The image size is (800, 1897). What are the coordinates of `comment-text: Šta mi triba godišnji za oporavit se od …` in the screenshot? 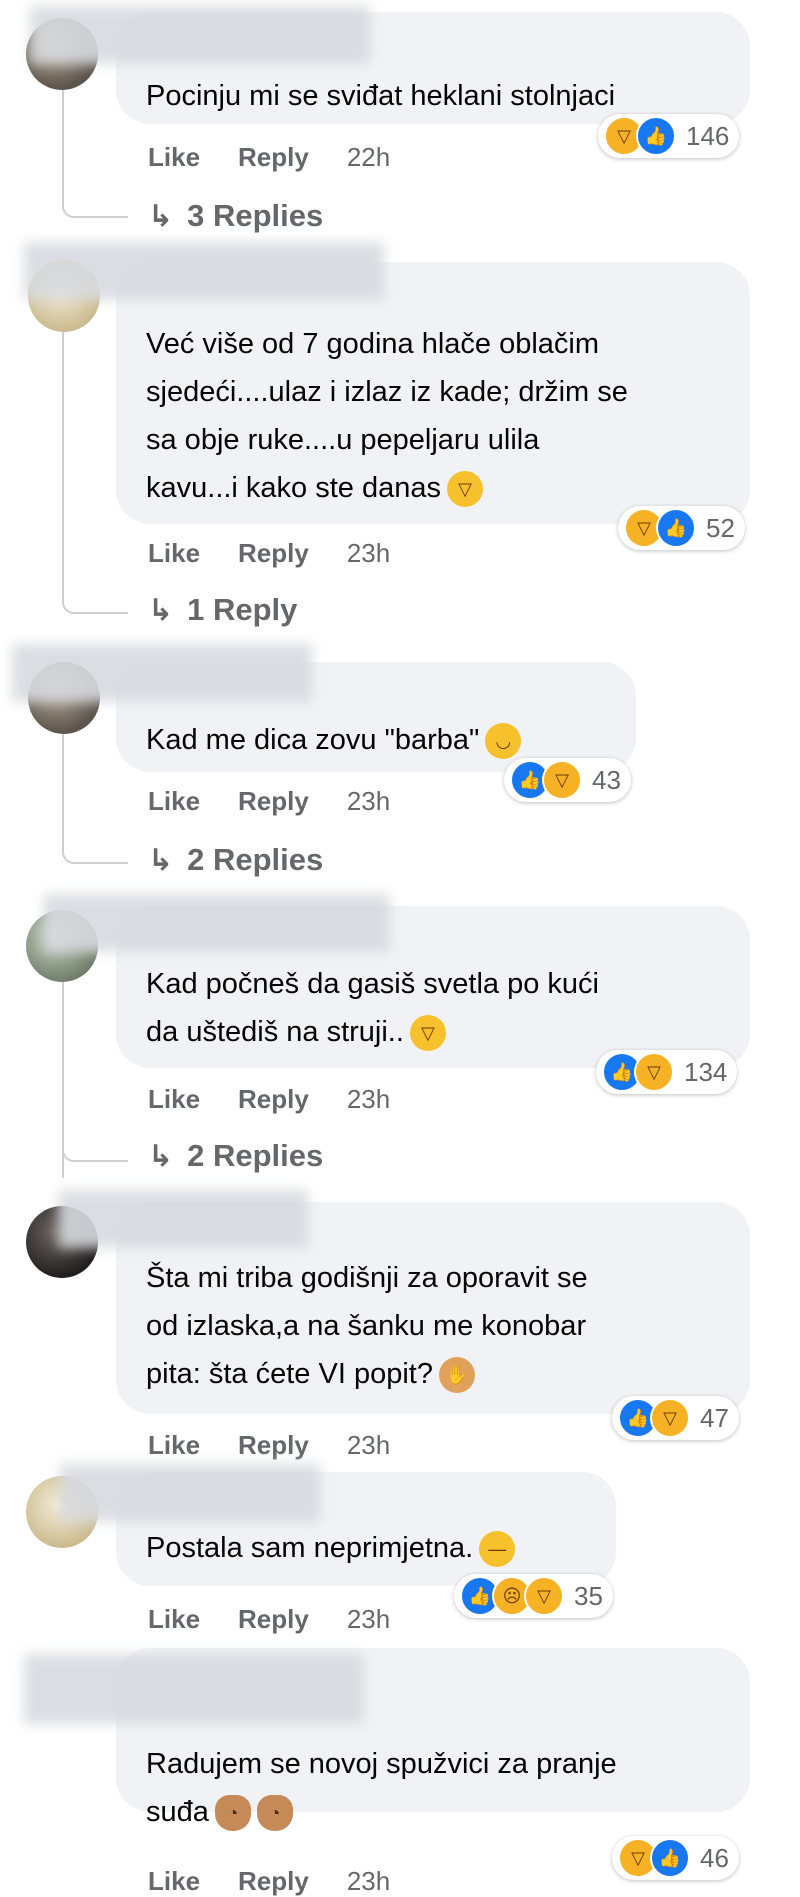 It's located at (367, 1326).